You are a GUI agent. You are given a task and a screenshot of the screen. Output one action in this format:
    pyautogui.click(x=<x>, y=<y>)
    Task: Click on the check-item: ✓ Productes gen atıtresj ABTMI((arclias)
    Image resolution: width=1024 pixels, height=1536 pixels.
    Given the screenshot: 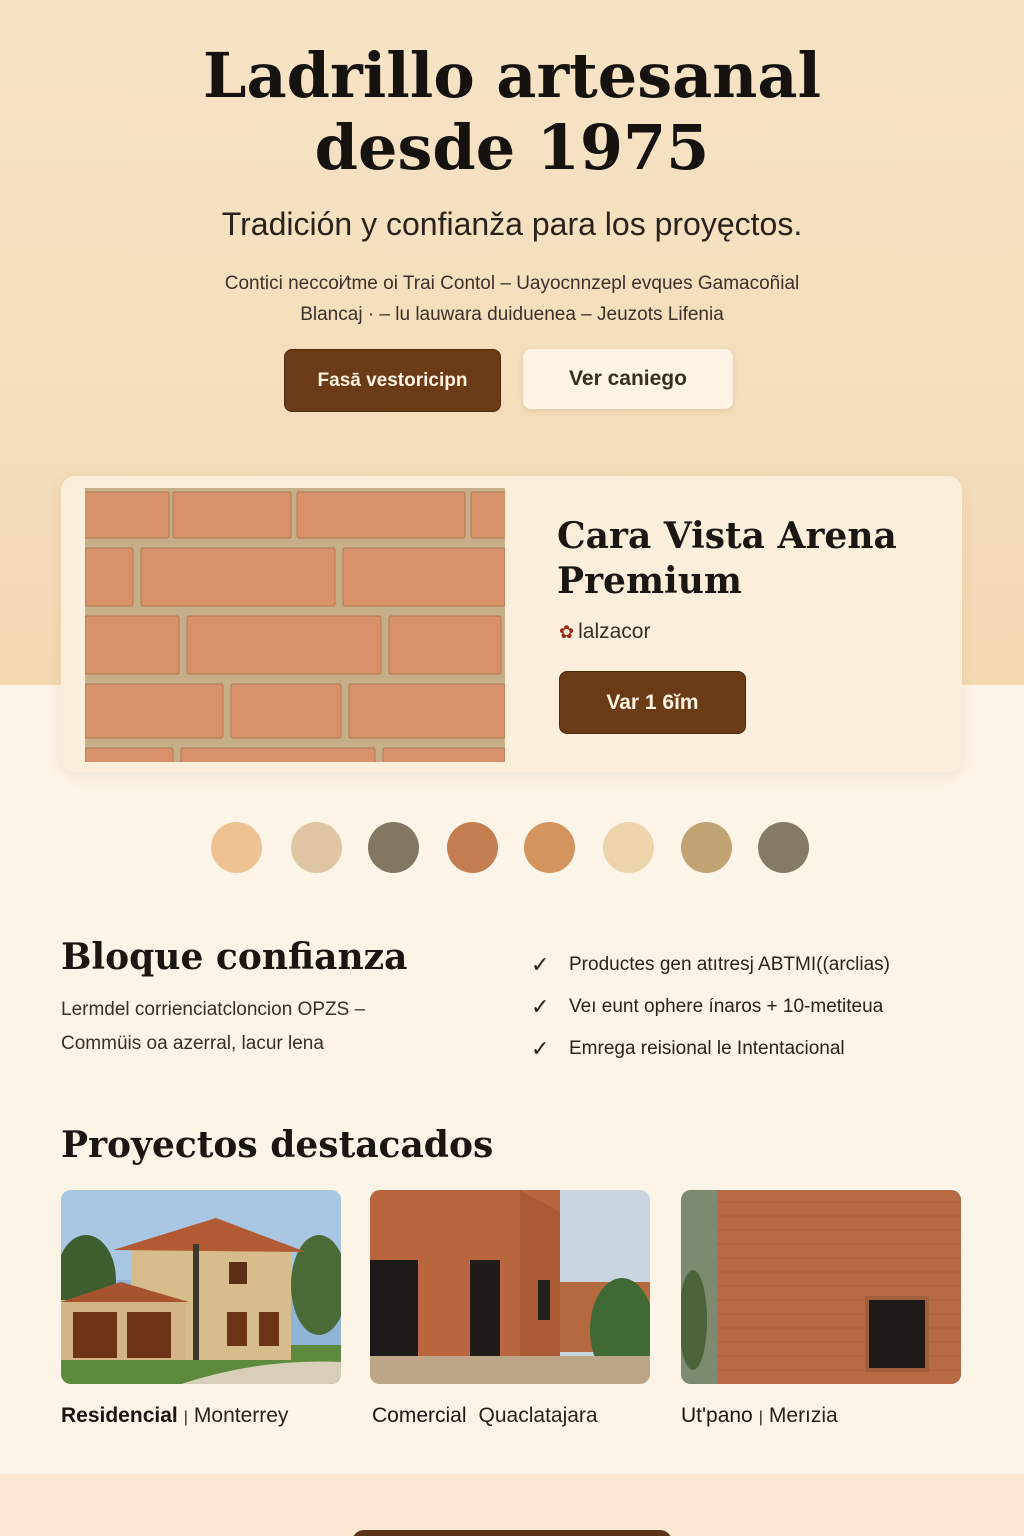 What is the action you would take?
    pyautogui.click(x=761, y=965)
    